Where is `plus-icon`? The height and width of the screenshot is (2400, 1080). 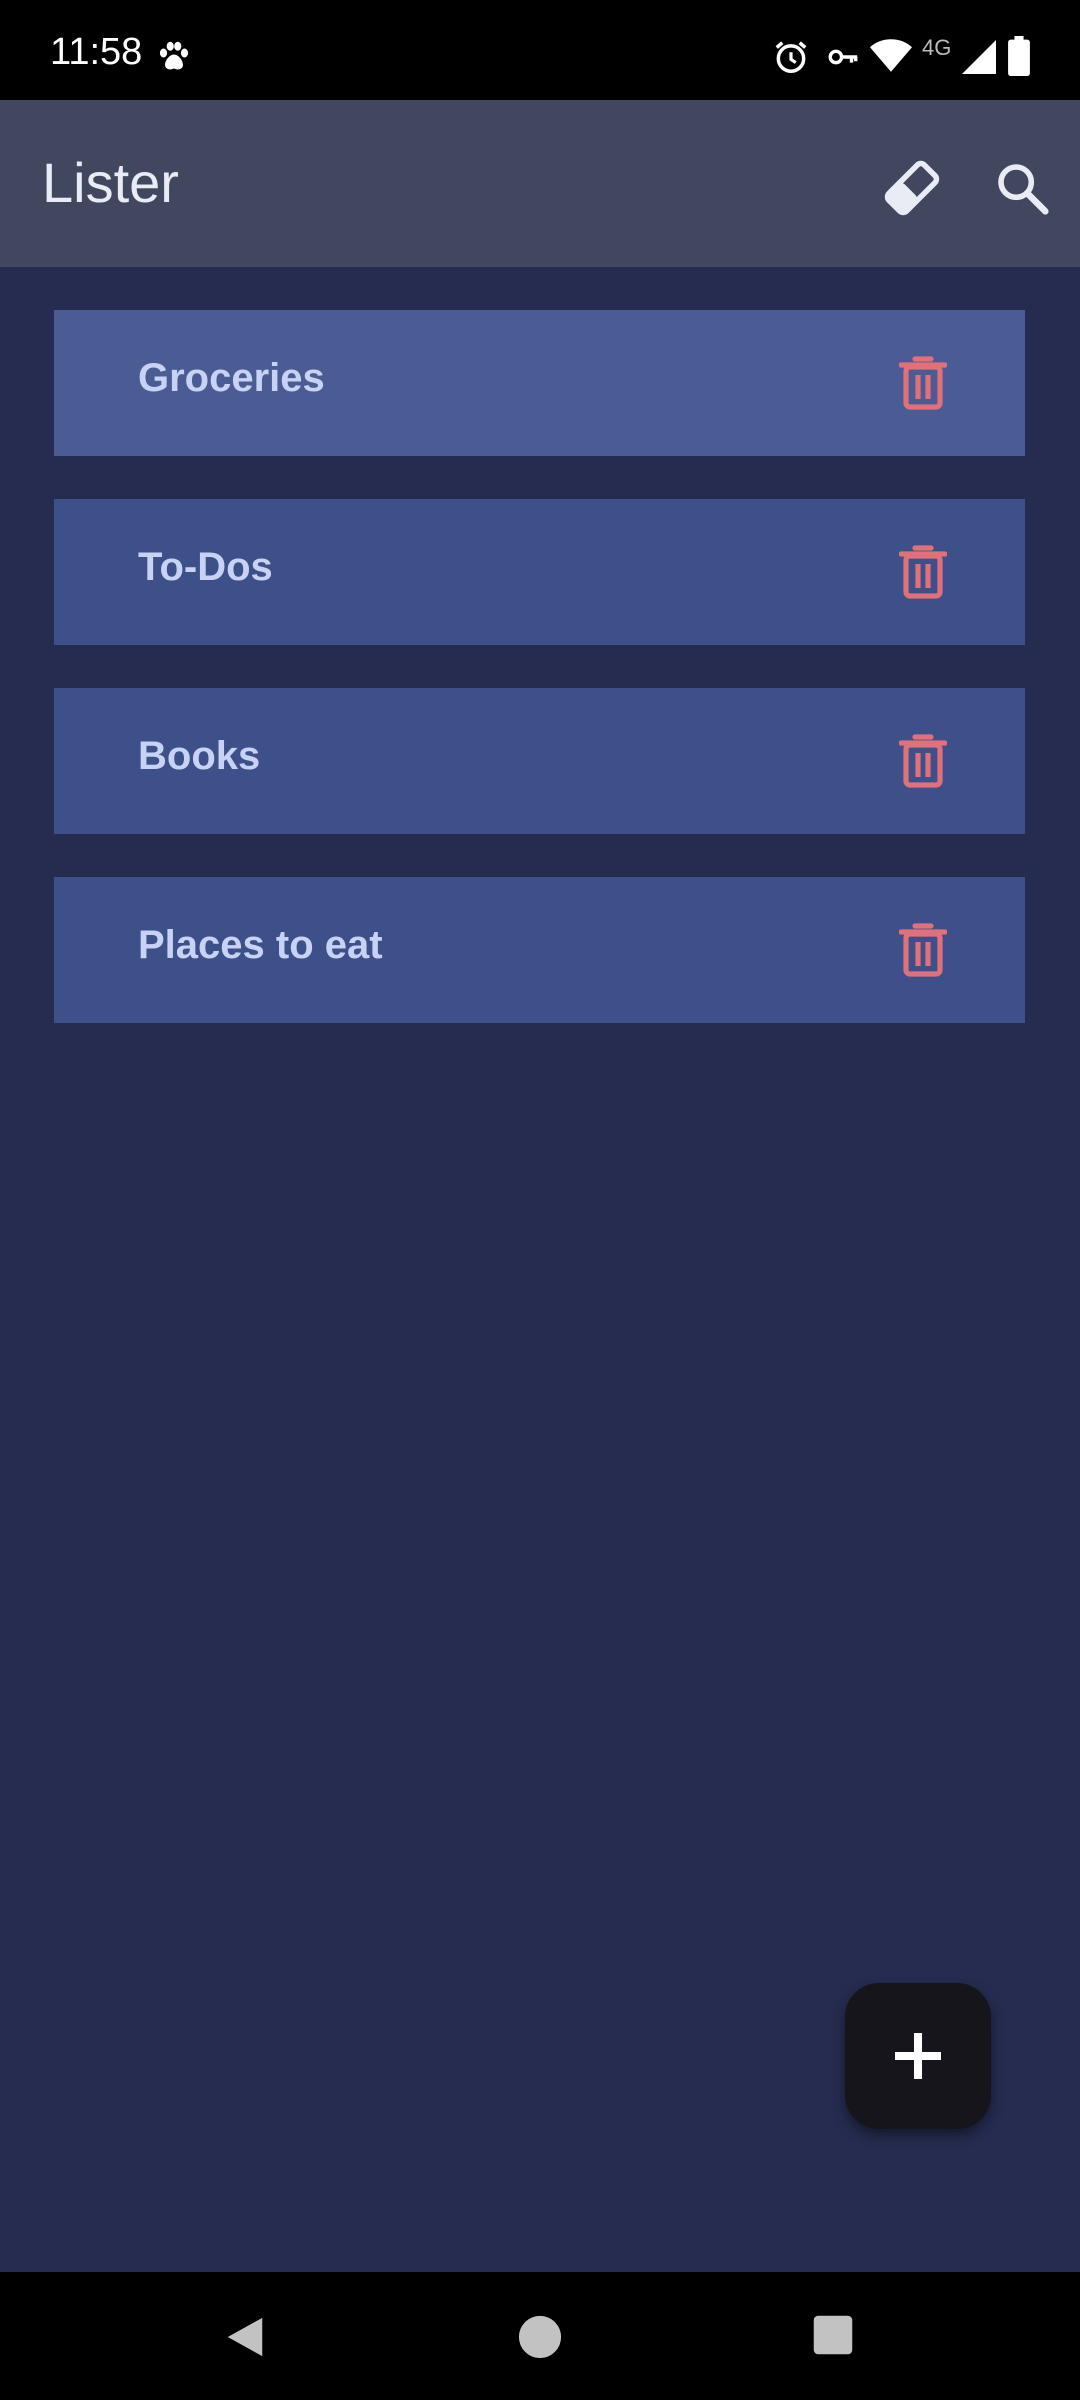
plus-icon is located at coordinates (918, 2056).